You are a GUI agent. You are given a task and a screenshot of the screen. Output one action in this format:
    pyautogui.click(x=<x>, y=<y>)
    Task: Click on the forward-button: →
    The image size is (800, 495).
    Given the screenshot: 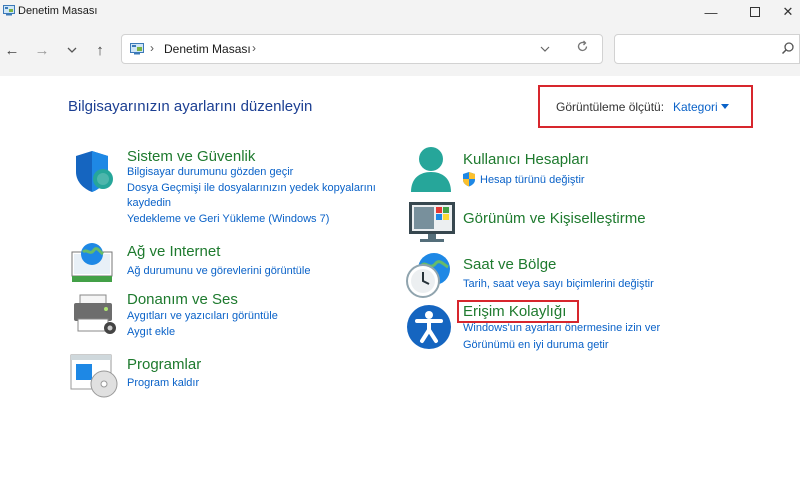 What is the action you would take?
    pyautogui.click(x=42, y=50)
    